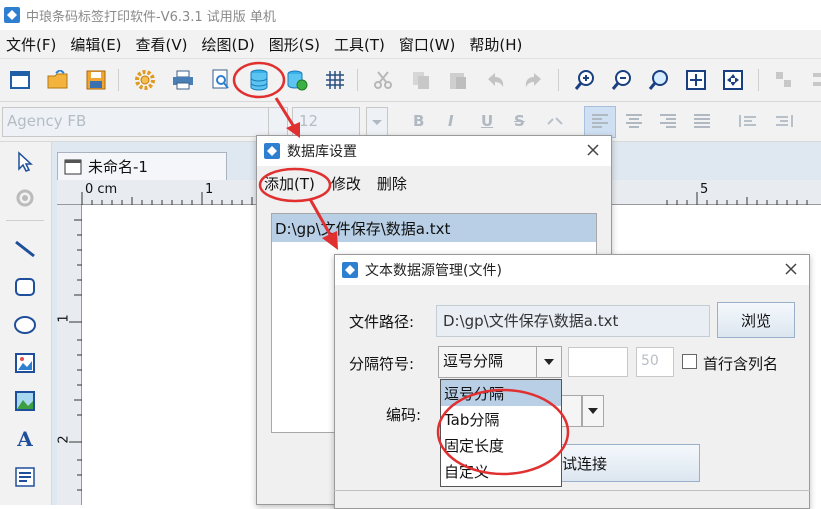 The width and height of the screenshot is (821, 509). I want to click on text-datasource-titlebar: 文本数据源管理(文件), so click(572, 270).